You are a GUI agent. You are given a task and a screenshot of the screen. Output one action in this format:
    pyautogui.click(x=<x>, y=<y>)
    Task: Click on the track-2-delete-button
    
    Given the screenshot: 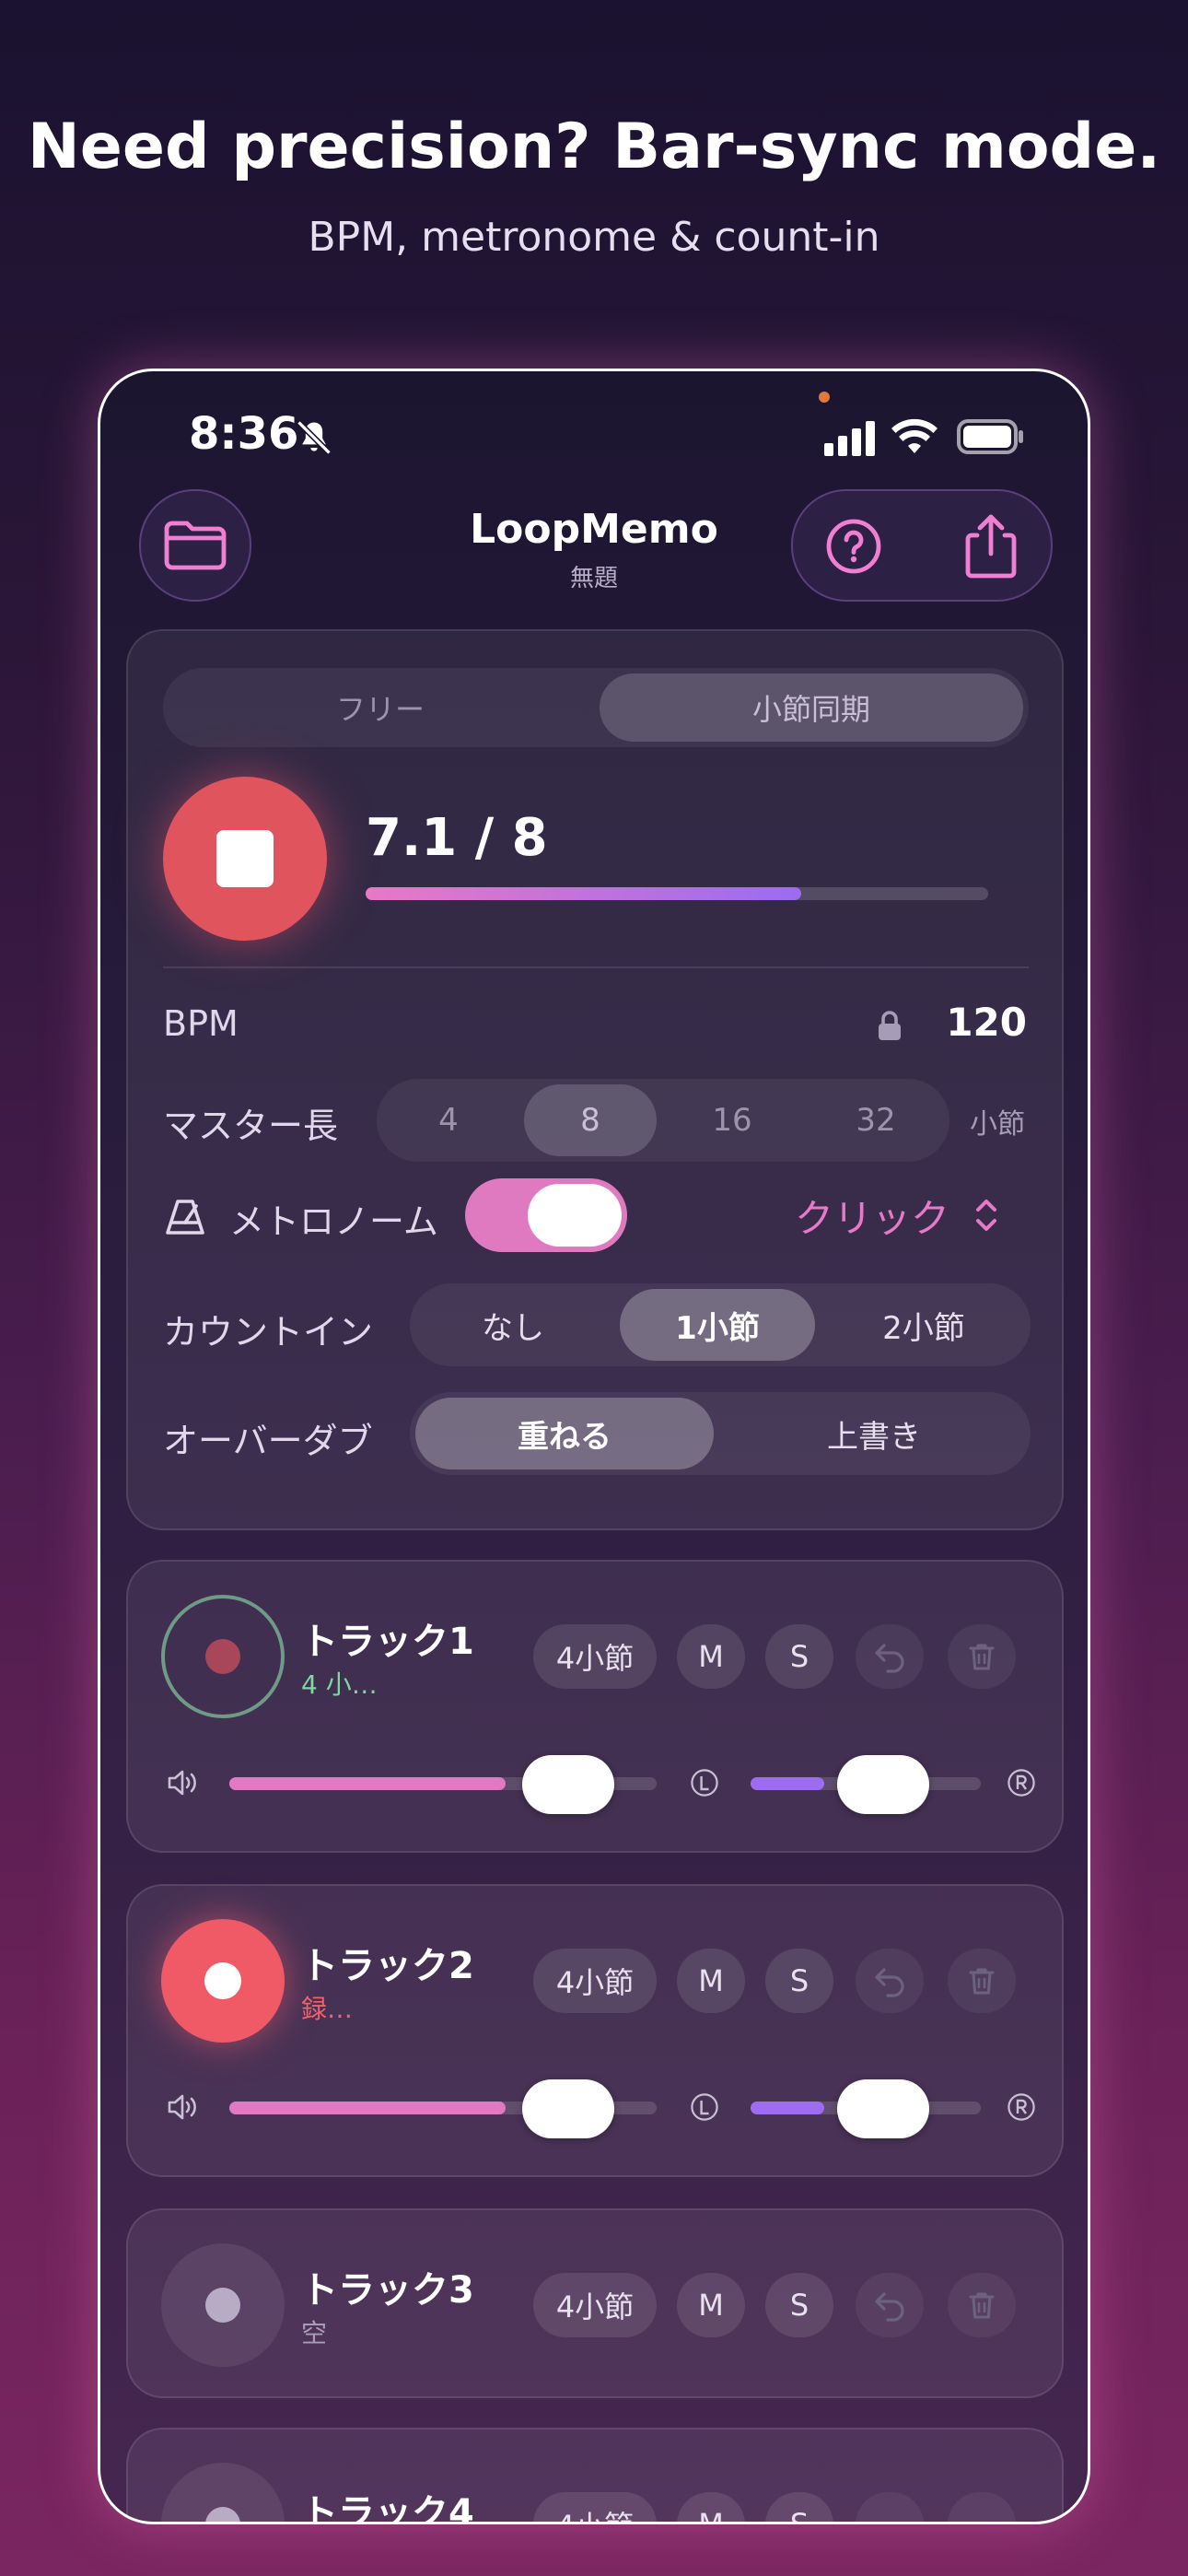 What is the action you would take?
    pyautogui.click(x=982, y=1981)
    